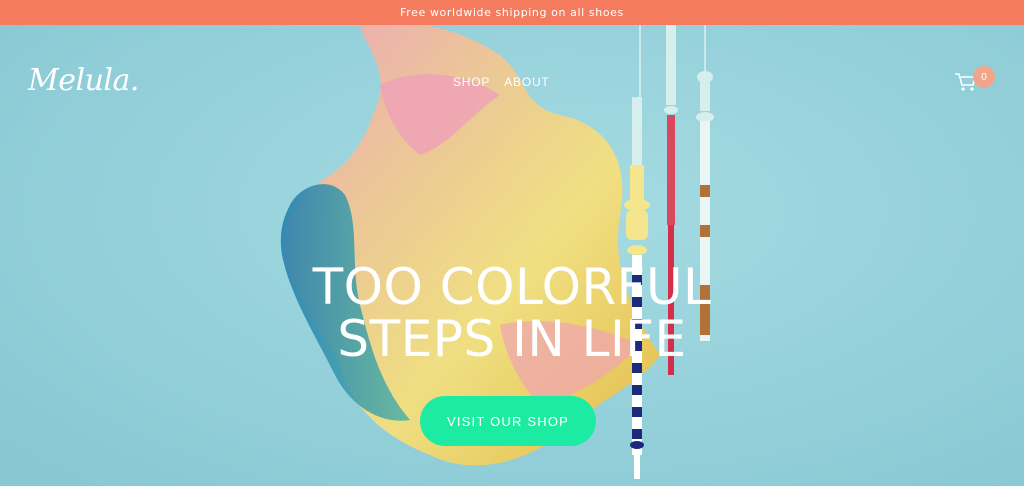 This screenshot has height=486, width=1024. Describe the element at coordinates (526, 82) in the screenshot. I see `nav-about-link: ABOUT` at that location.